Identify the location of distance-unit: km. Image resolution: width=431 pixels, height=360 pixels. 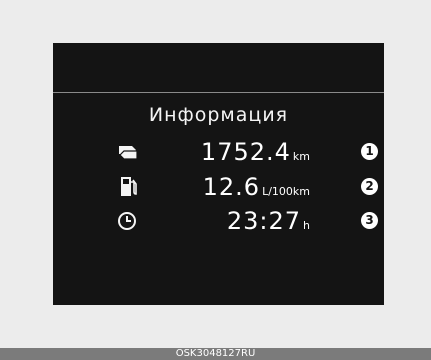
(301, 156).